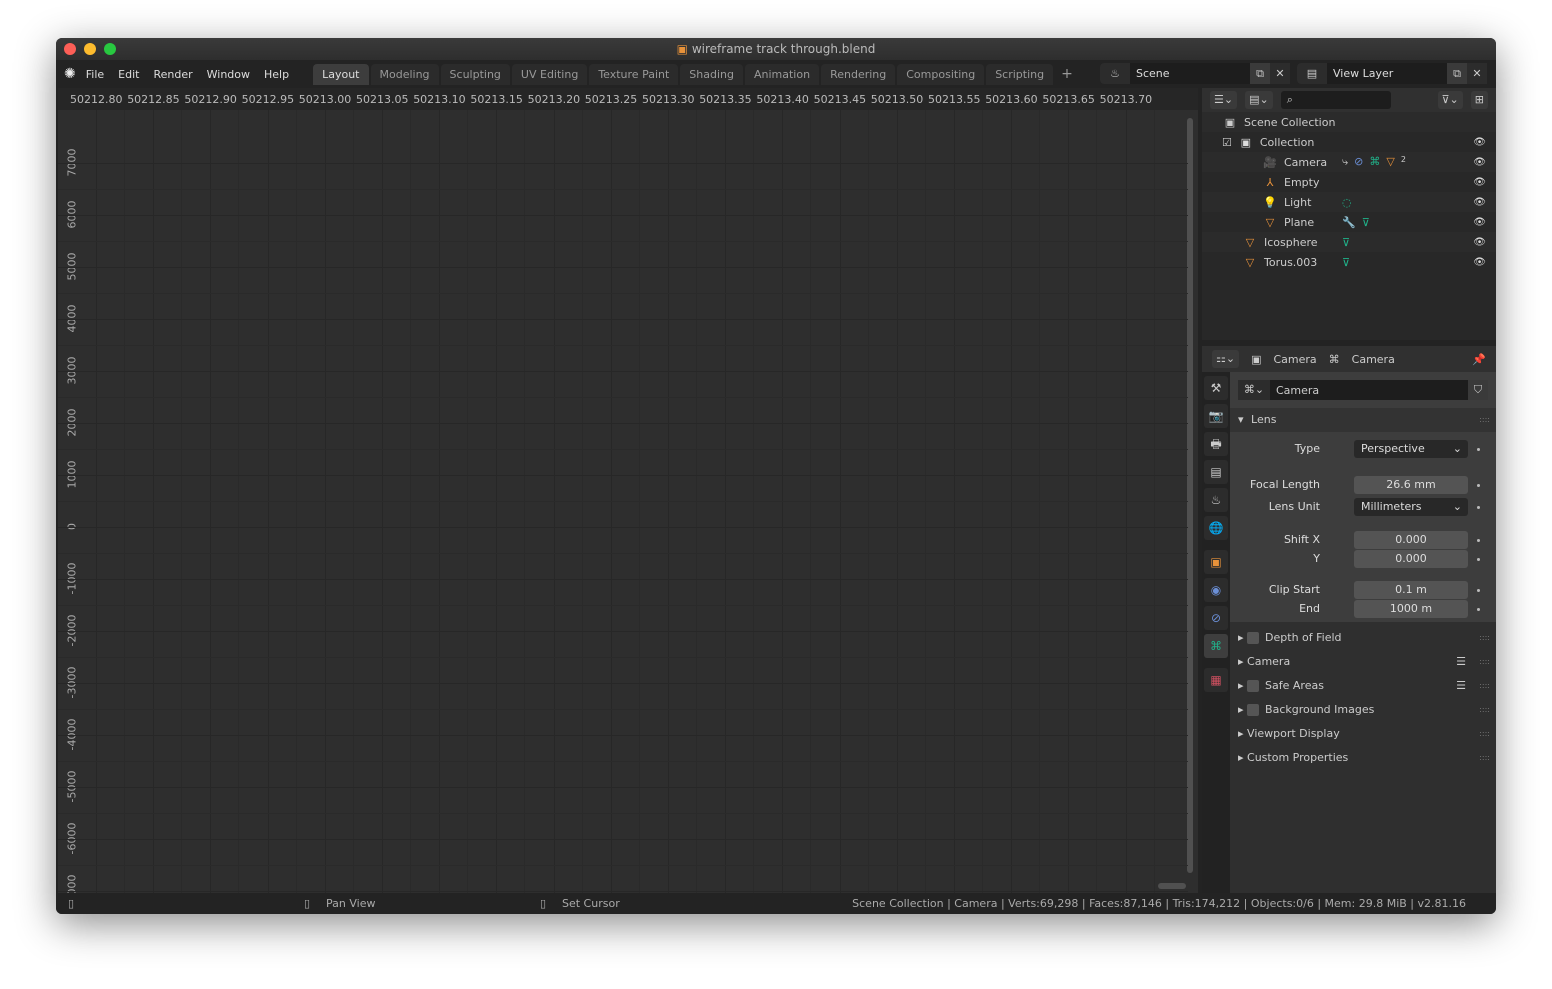  I want to click on new-scene-icon: ⧉, so click(1260, 73).